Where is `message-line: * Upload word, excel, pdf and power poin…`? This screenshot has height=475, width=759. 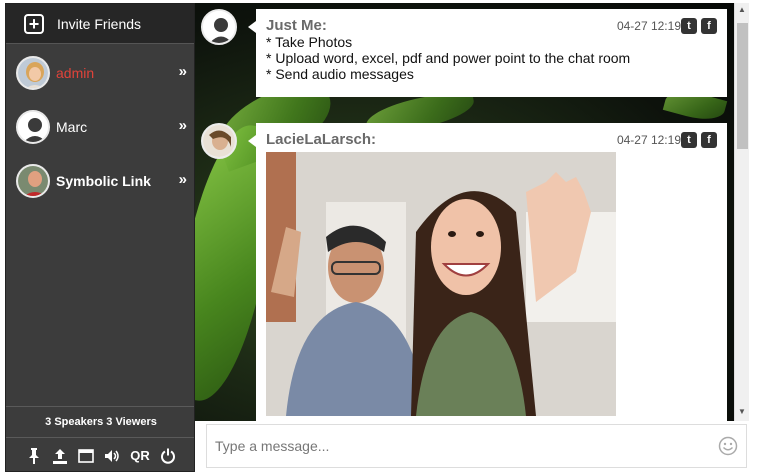
message-line: * Upload word, excel, pdf and power poin… is located at coordinates (448, 58).